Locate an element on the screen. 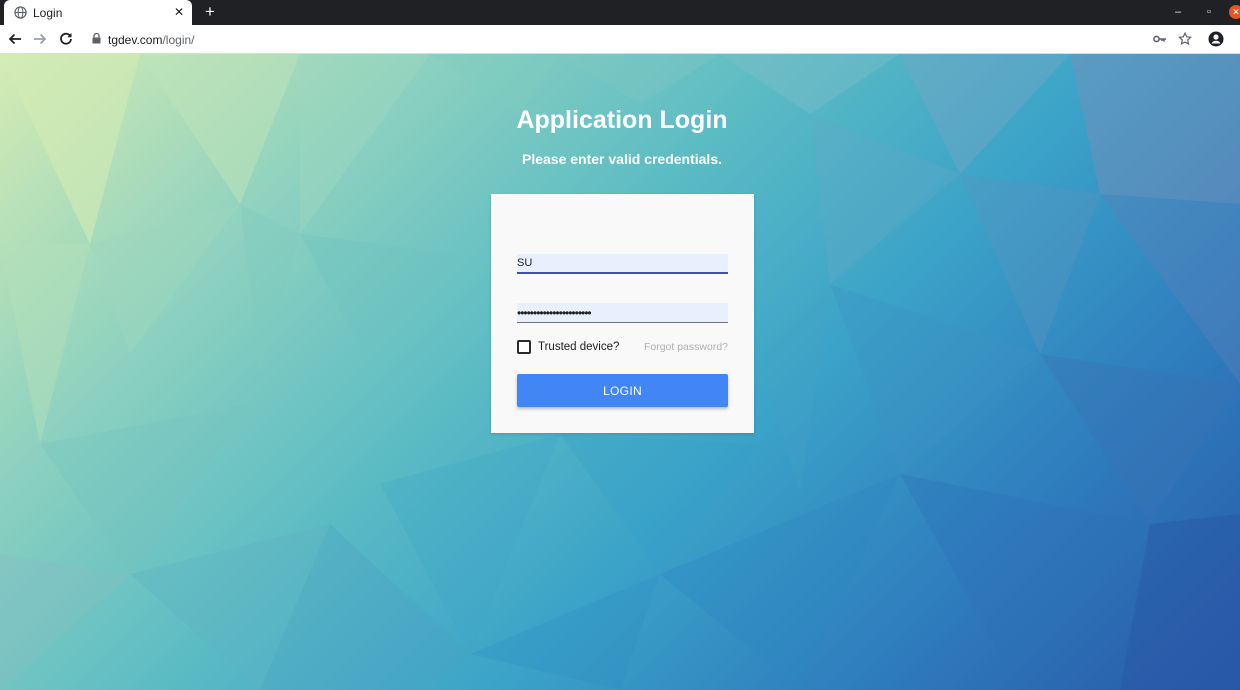 Image resolution: width=1240 pixels, height=690 pixels. minimize-button: – is located at coordinates (1178, 12).